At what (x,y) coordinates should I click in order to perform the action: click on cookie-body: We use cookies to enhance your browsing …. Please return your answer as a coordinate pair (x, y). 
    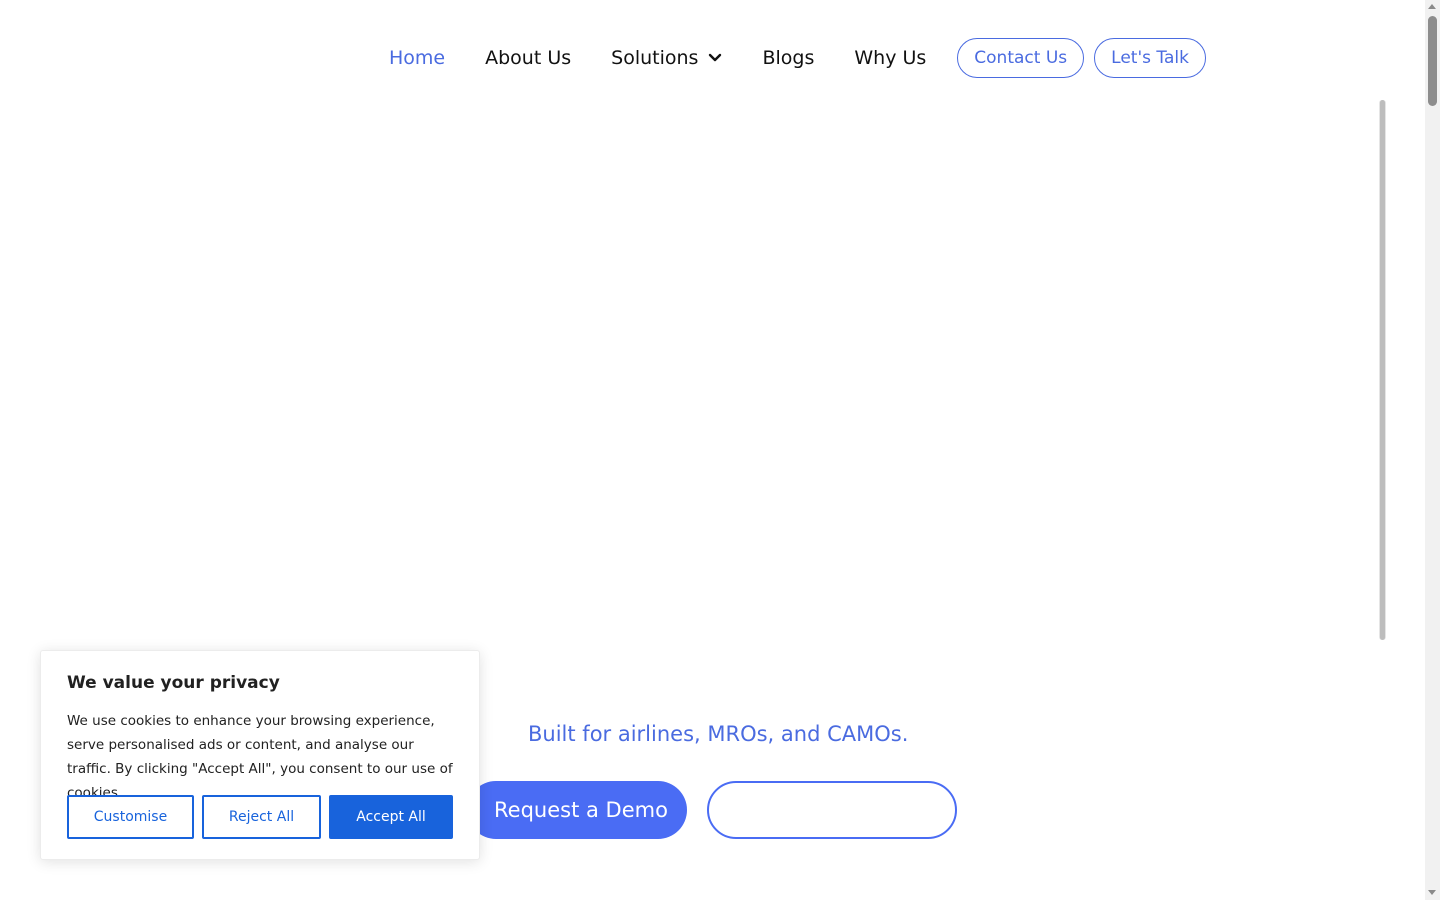
    Looking at the image, I should click on (260, 757).